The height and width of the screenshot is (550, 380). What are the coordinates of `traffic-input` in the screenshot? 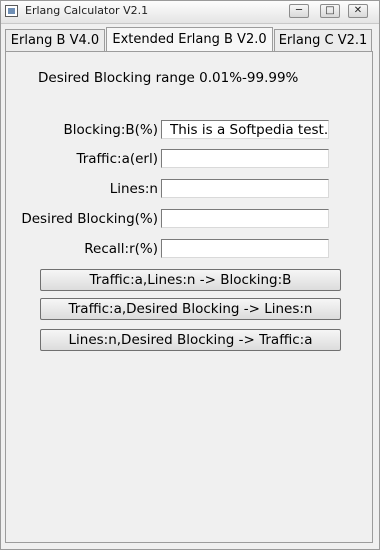 It's located at (245, 158).